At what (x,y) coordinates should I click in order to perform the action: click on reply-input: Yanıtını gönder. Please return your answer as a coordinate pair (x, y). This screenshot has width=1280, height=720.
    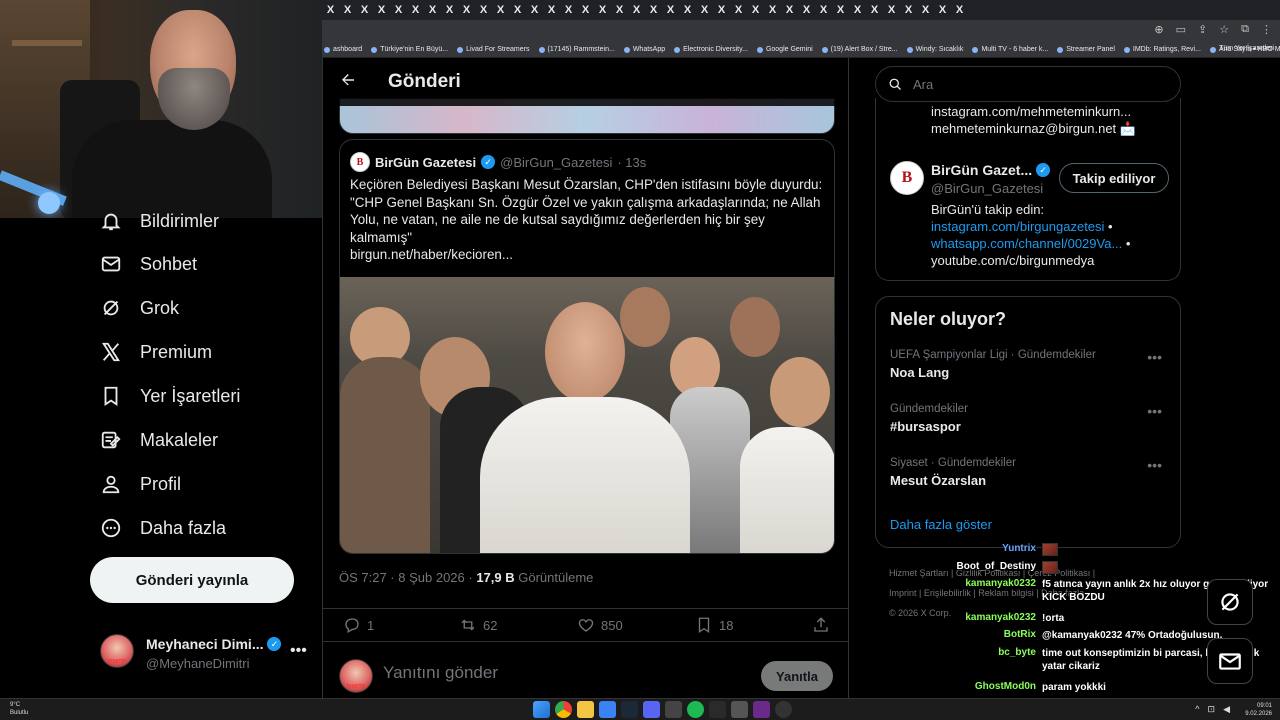
    Looking at the image, I should click on (440, 673).